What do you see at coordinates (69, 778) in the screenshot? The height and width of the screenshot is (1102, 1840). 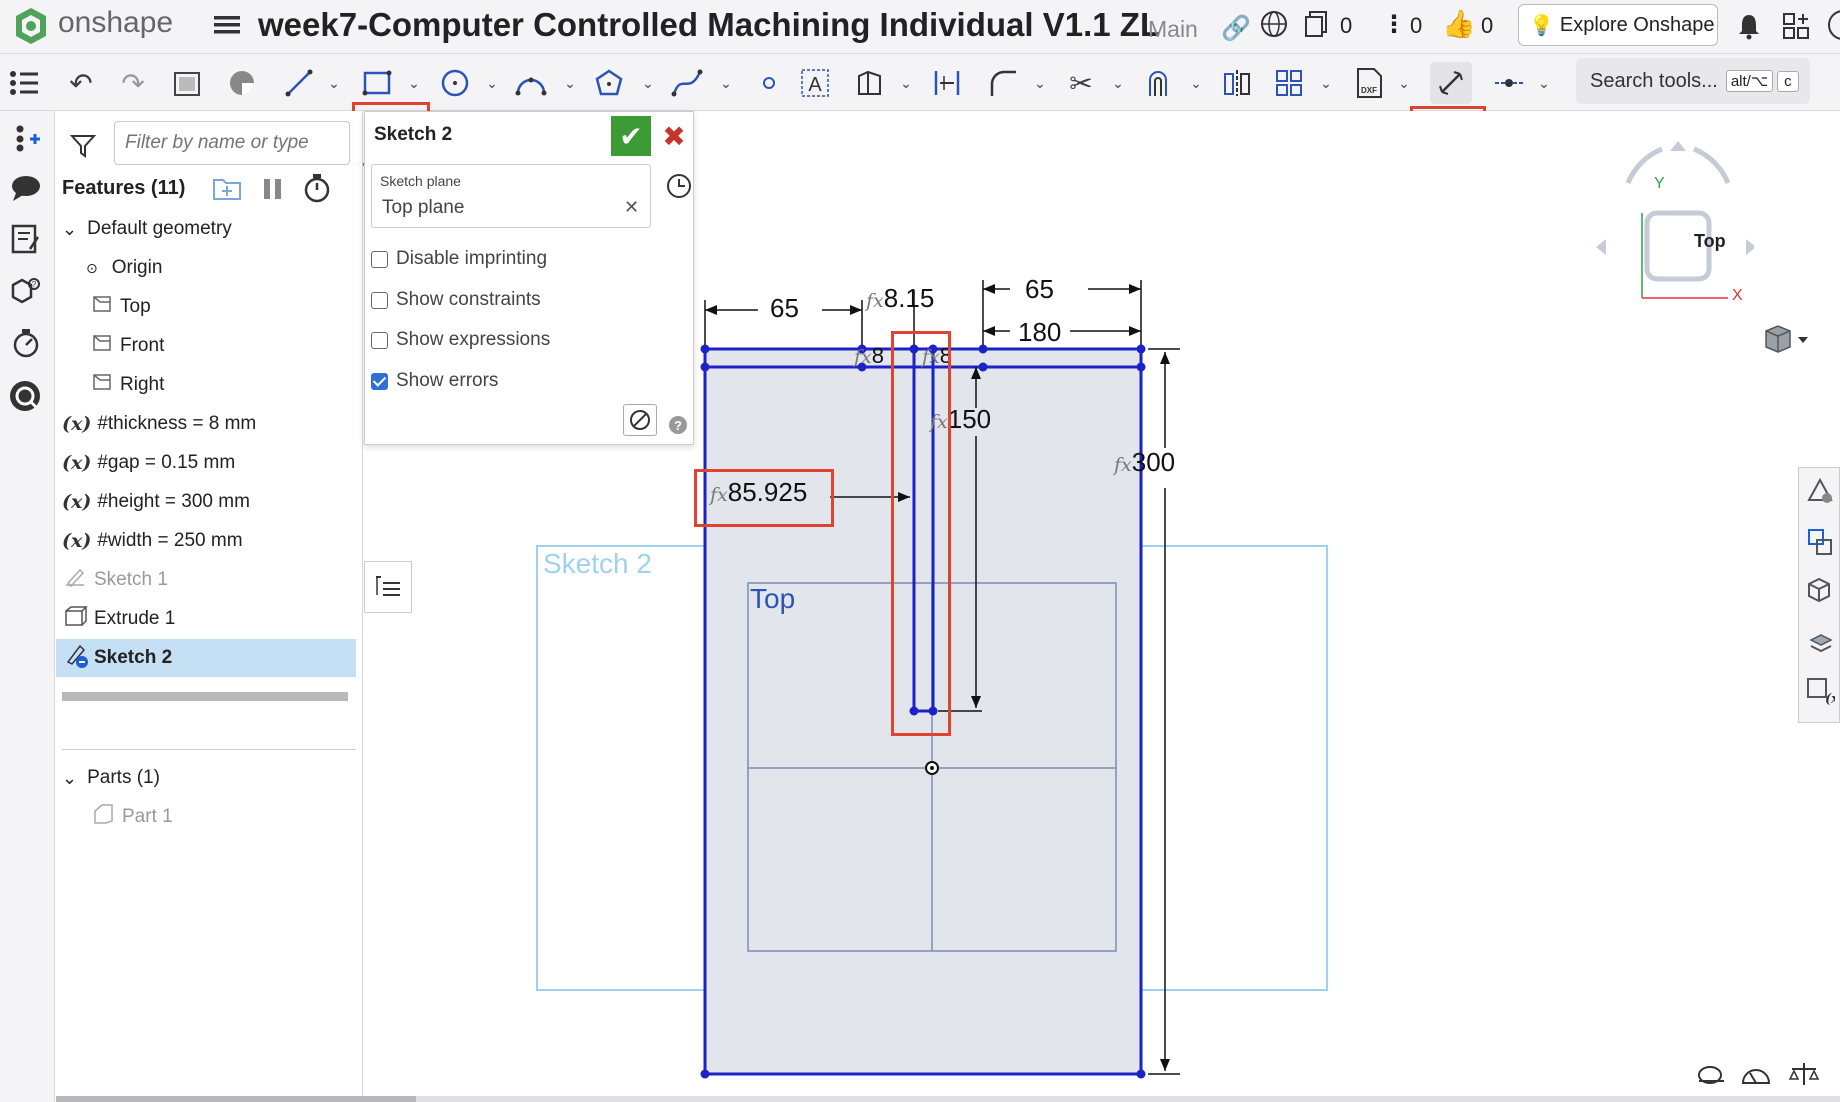 I see `chevron-down-icon: ⌄` at bounding box center [69, 778].